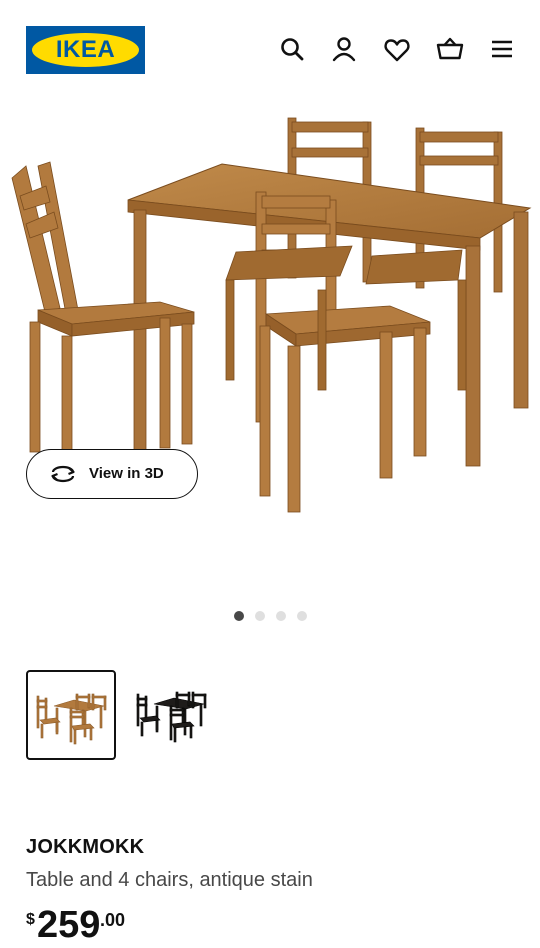 This screenshot has height=948, width=540. Describe the element at coordinates (292, 49) in the screenshot. I see `search-icon` at that location.